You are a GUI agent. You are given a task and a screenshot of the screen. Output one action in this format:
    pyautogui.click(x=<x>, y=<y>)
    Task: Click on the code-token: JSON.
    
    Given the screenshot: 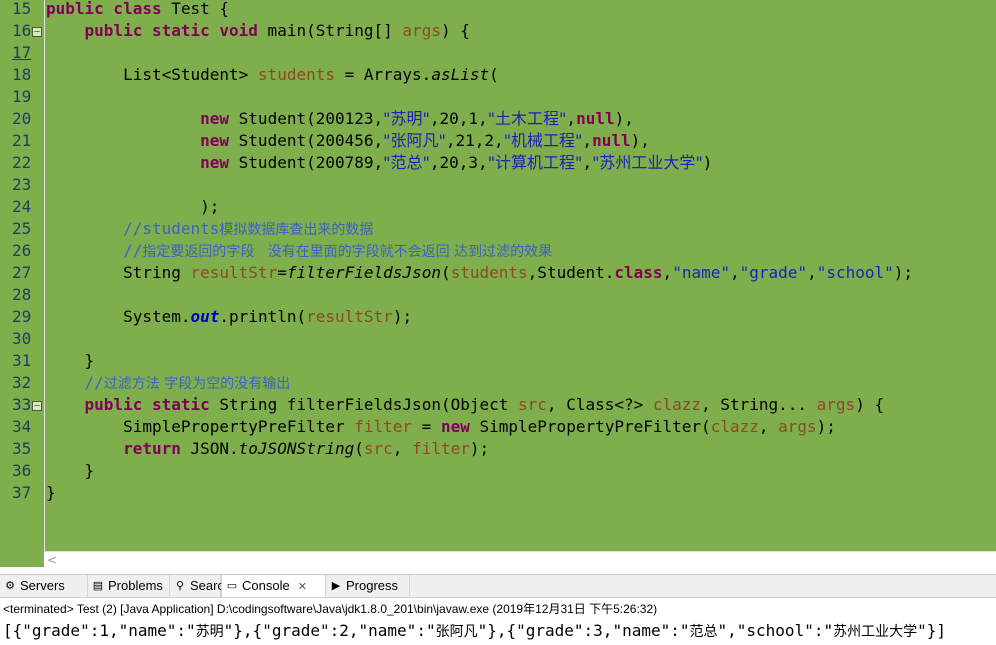 What is the action you would take?
    pyautogui.click(x=209, y=448)
    